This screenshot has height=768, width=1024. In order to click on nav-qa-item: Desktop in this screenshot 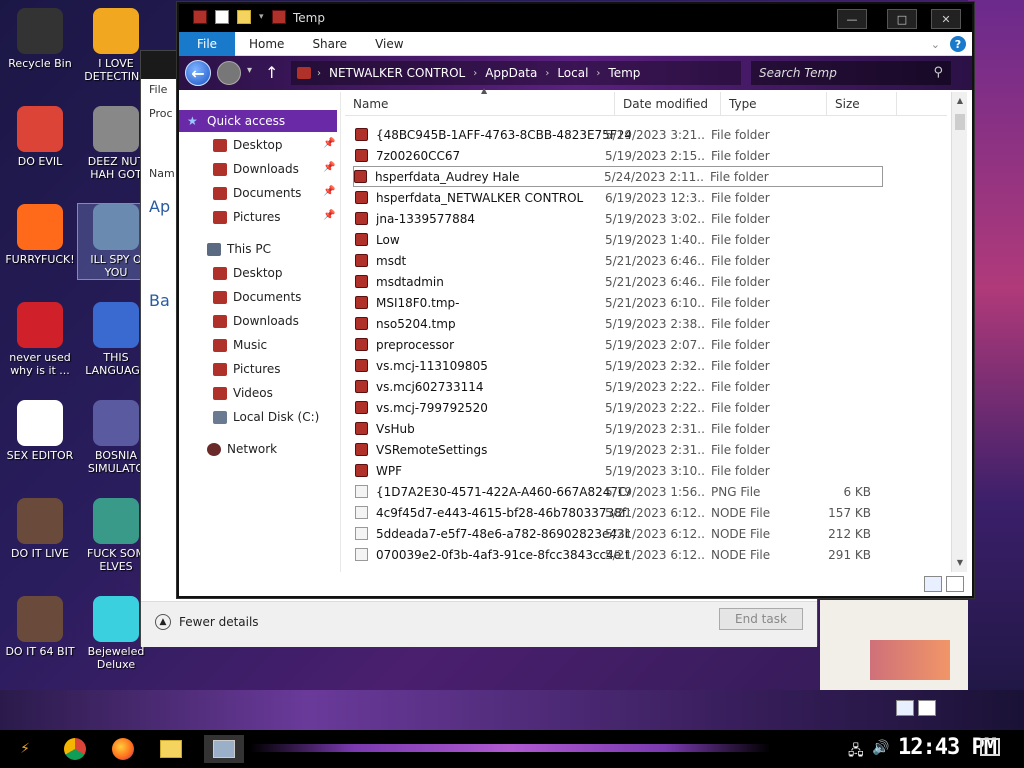, I will do `click(248, 145)`.